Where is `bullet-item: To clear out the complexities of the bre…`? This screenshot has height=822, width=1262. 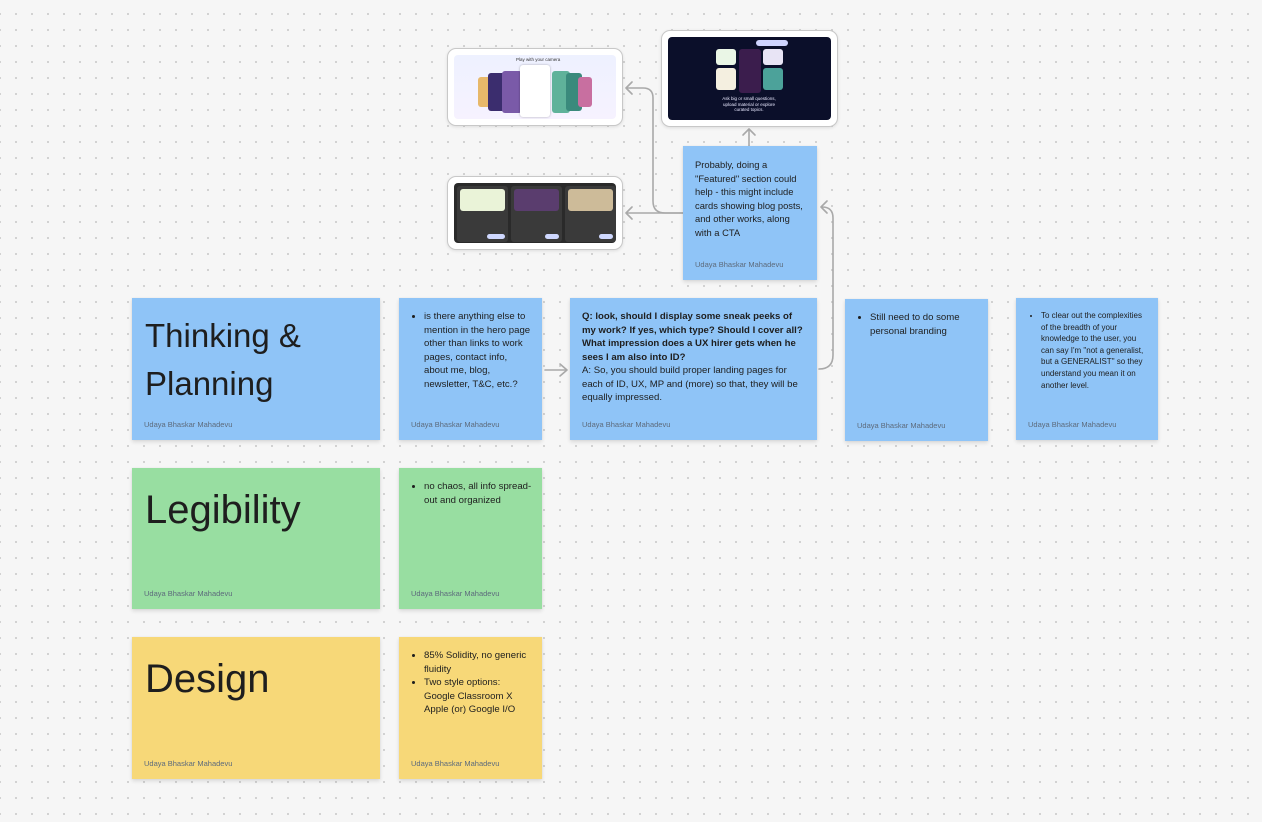 bullet-item: To clear out the complexities of the bre… is located at coordinates (1094, 350).